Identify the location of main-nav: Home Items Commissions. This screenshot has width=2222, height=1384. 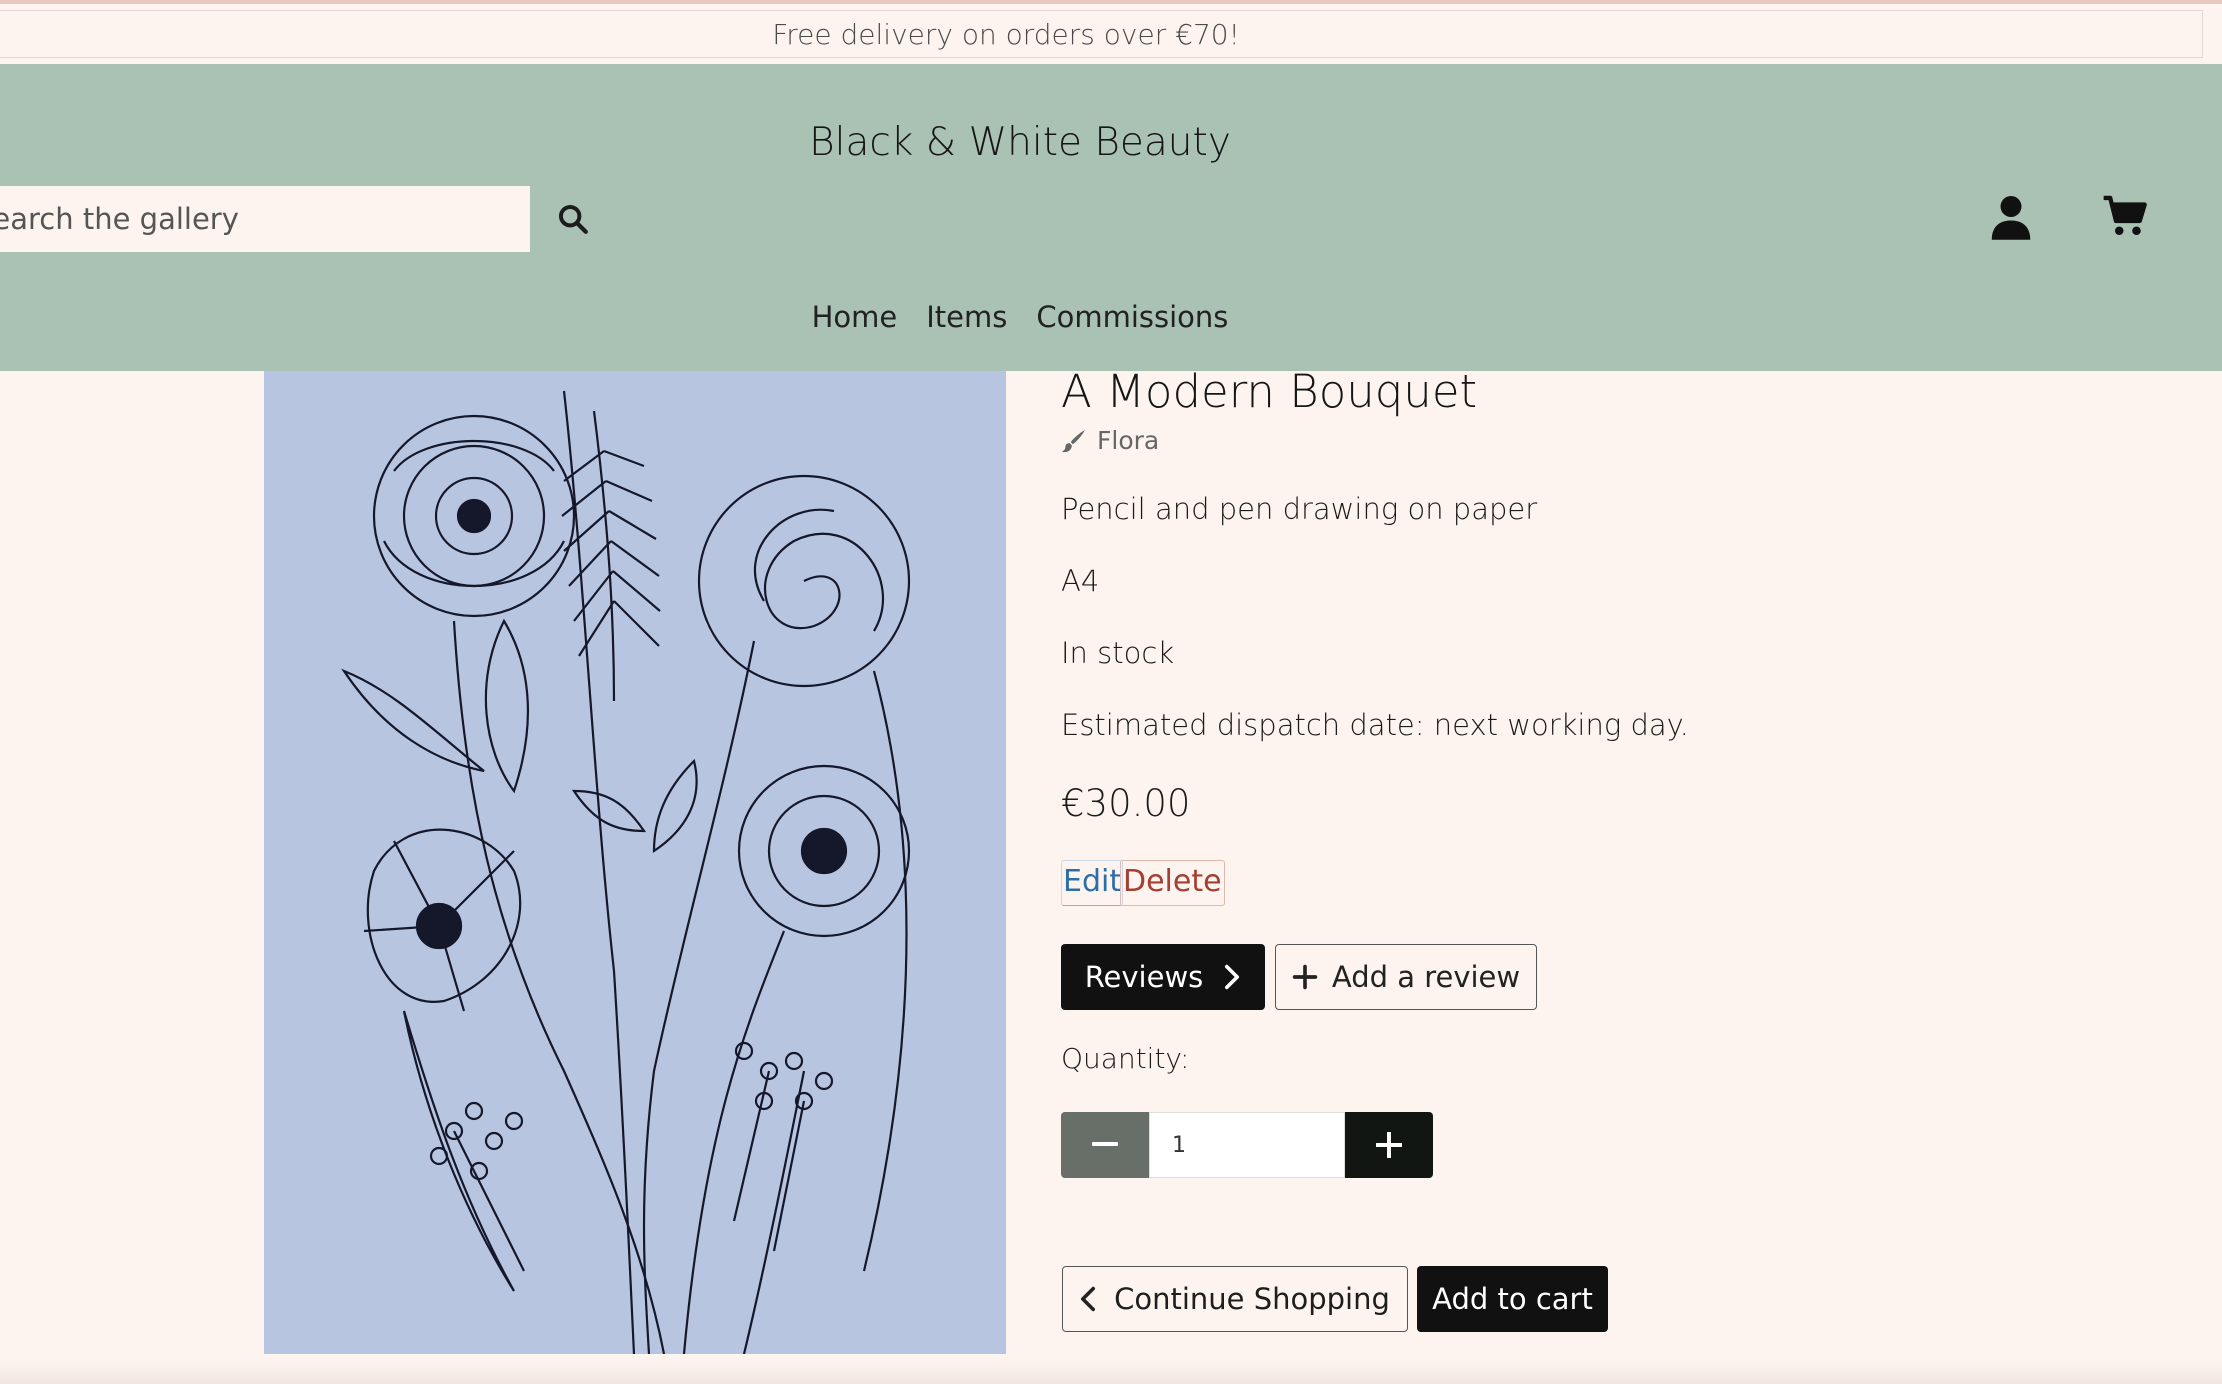
(1020, 317).